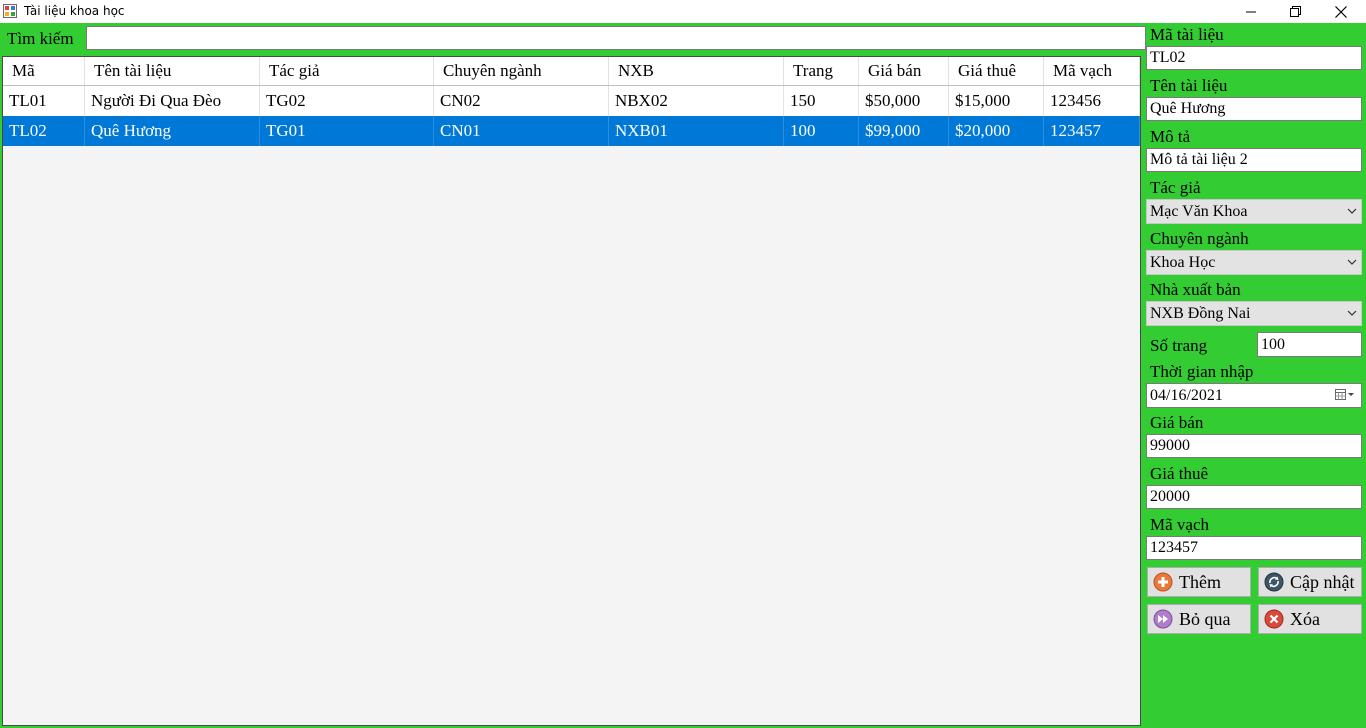  I want to click on table-cell: NXB01, so click(696, 131).